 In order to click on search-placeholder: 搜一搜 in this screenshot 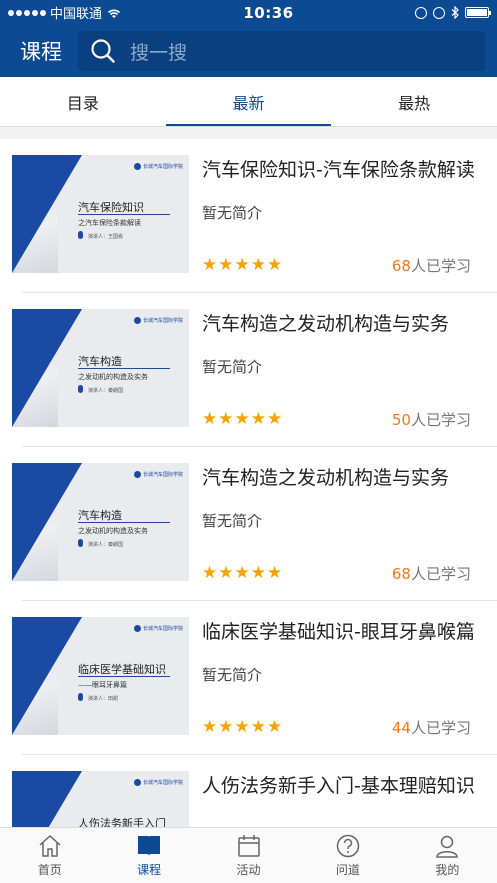, I will do `click(159, 52)`.